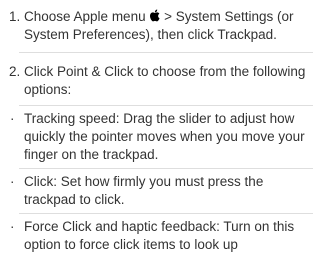  I want to click on divider, so click(166, 52).